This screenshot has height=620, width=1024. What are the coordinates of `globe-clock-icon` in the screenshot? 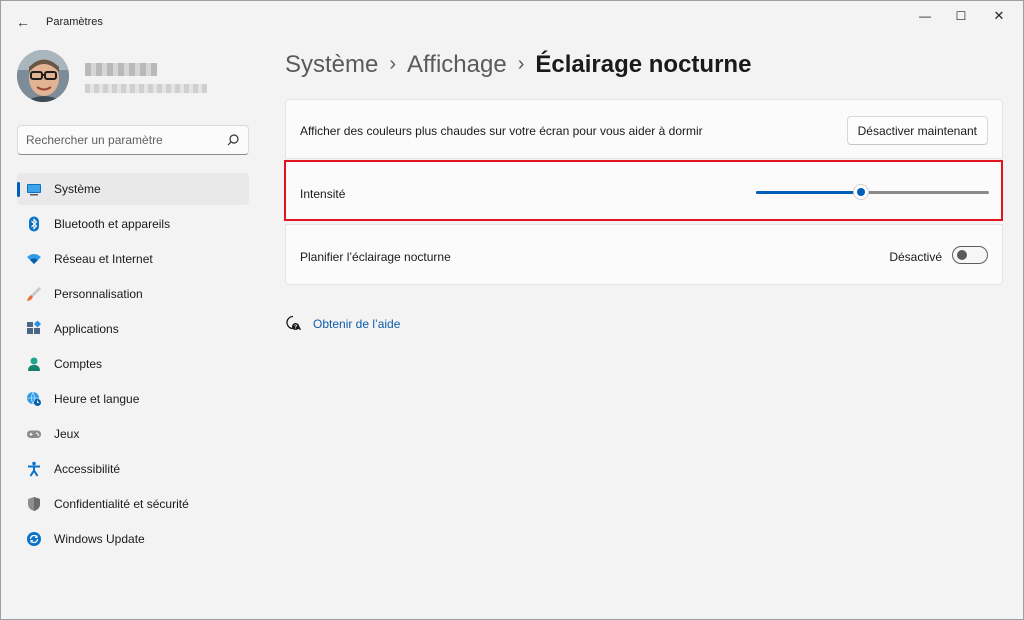 It's located at (34, 398).